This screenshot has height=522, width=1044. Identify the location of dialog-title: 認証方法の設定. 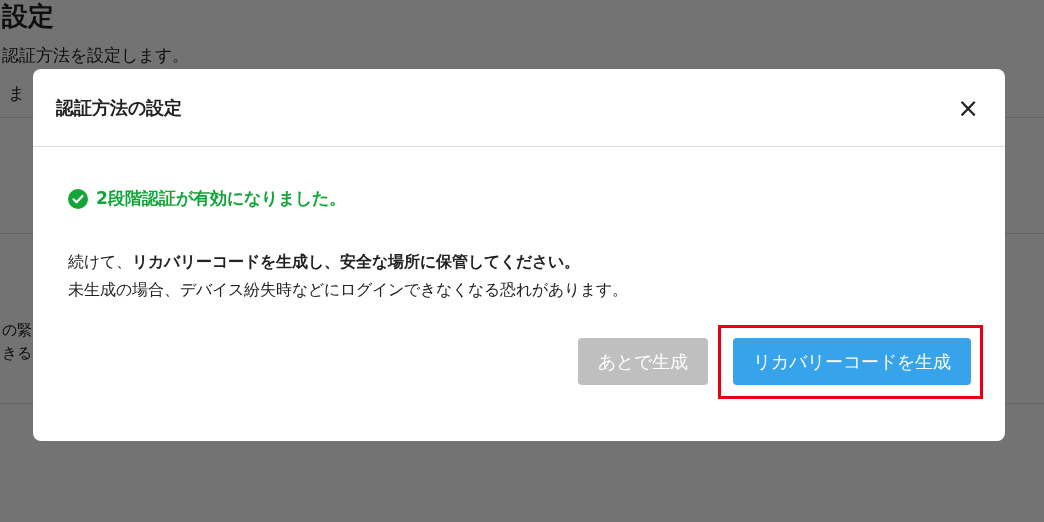
(119, 107).